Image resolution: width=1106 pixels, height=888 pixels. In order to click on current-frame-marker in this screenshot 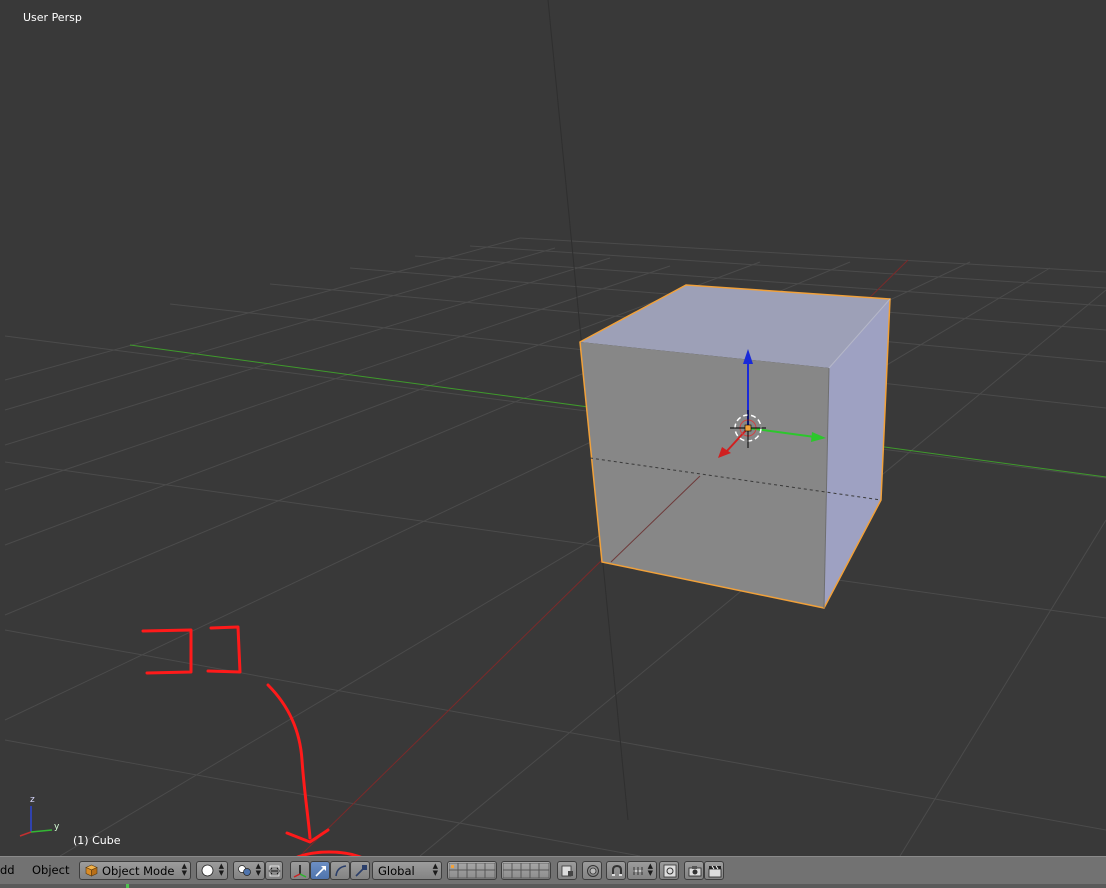, I will do `click(127, 886)`.